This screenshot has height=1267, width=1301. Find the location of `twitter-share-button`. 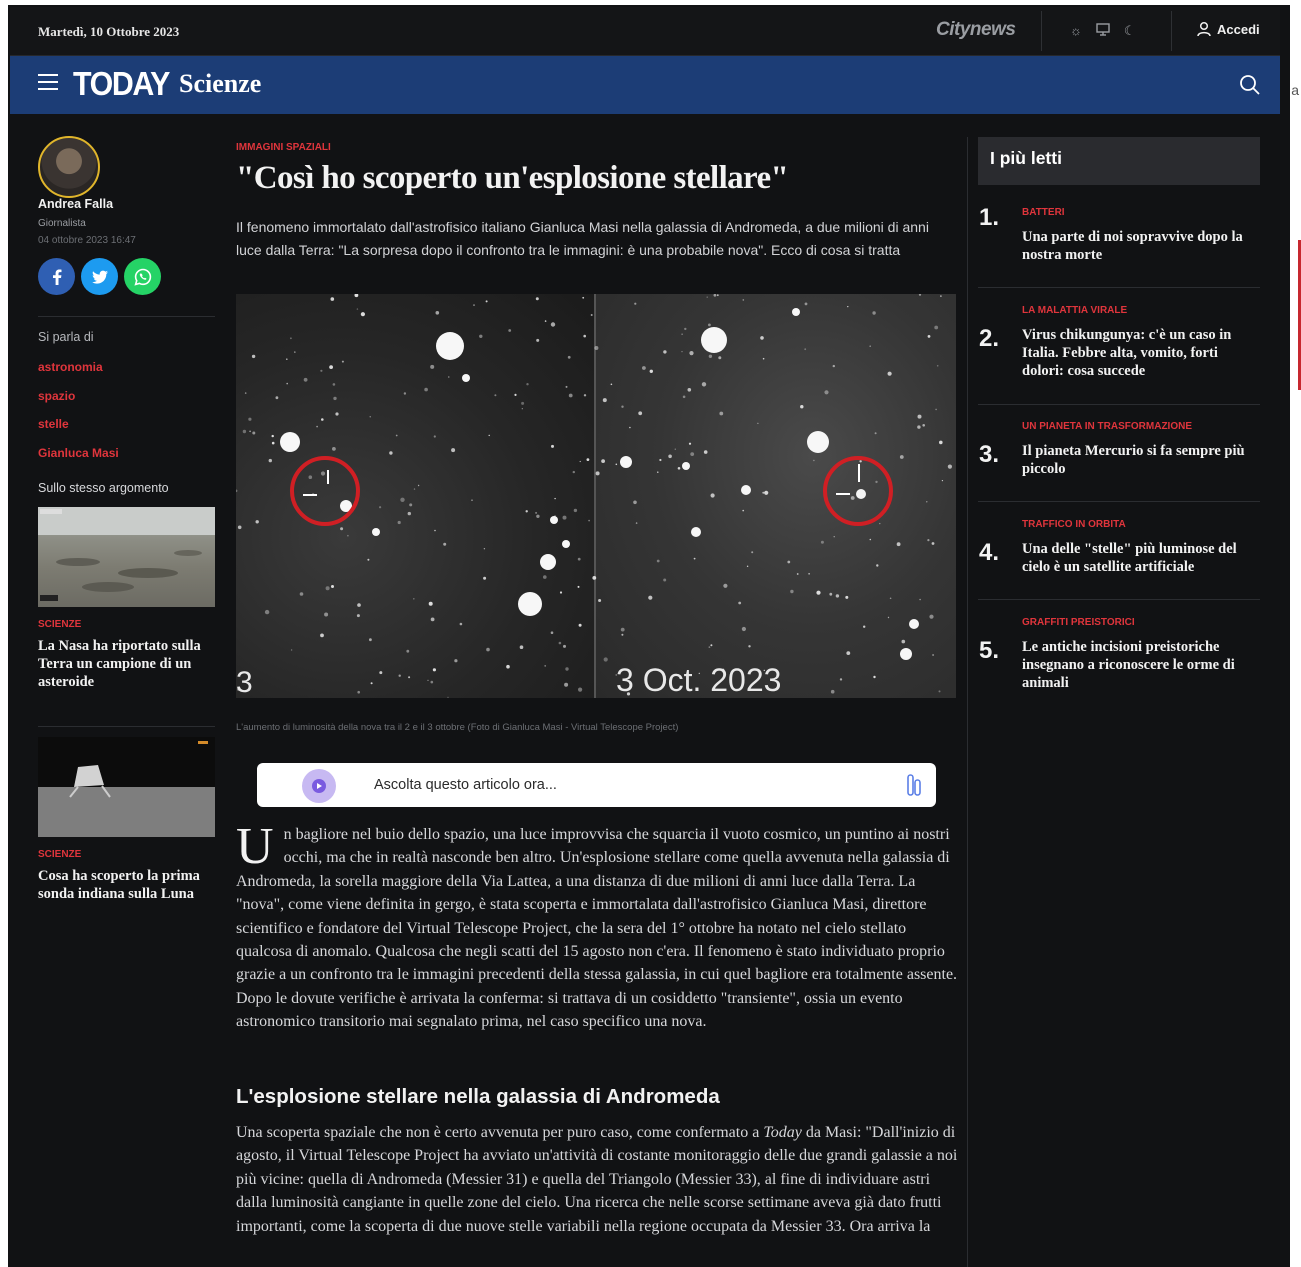

twitter-share-button is located at coordinates (99, 276).